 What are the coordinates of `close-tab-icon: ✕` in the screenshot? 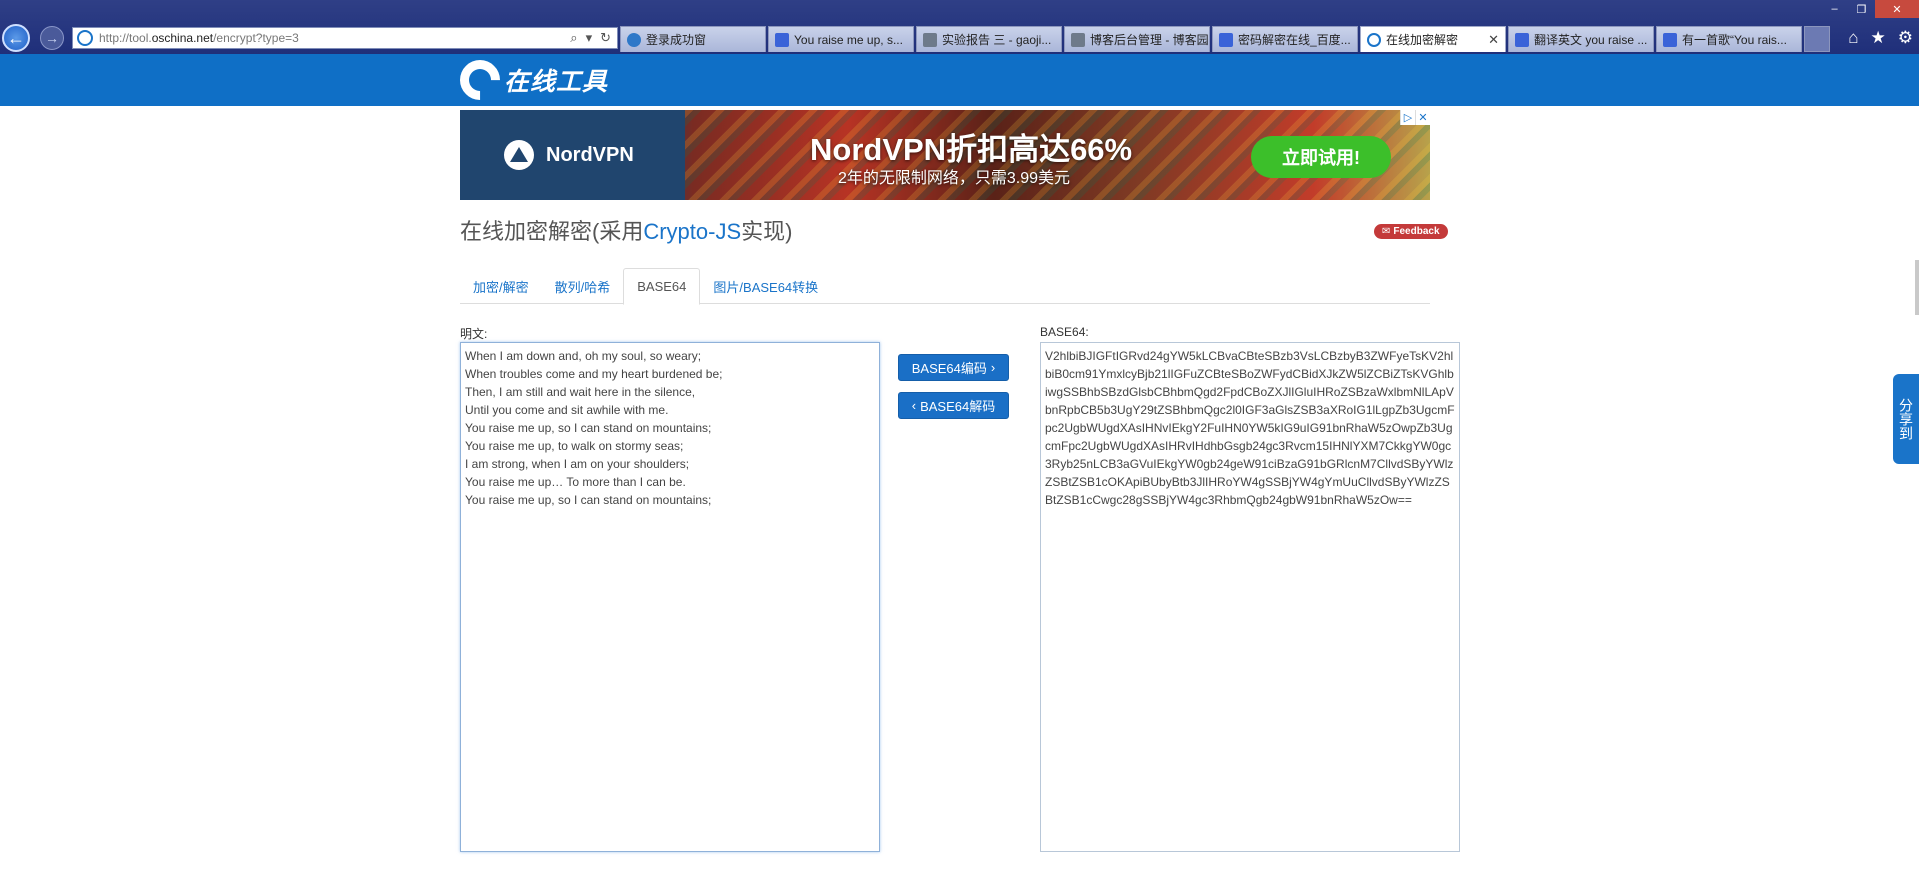 It's located at (1489, 40).